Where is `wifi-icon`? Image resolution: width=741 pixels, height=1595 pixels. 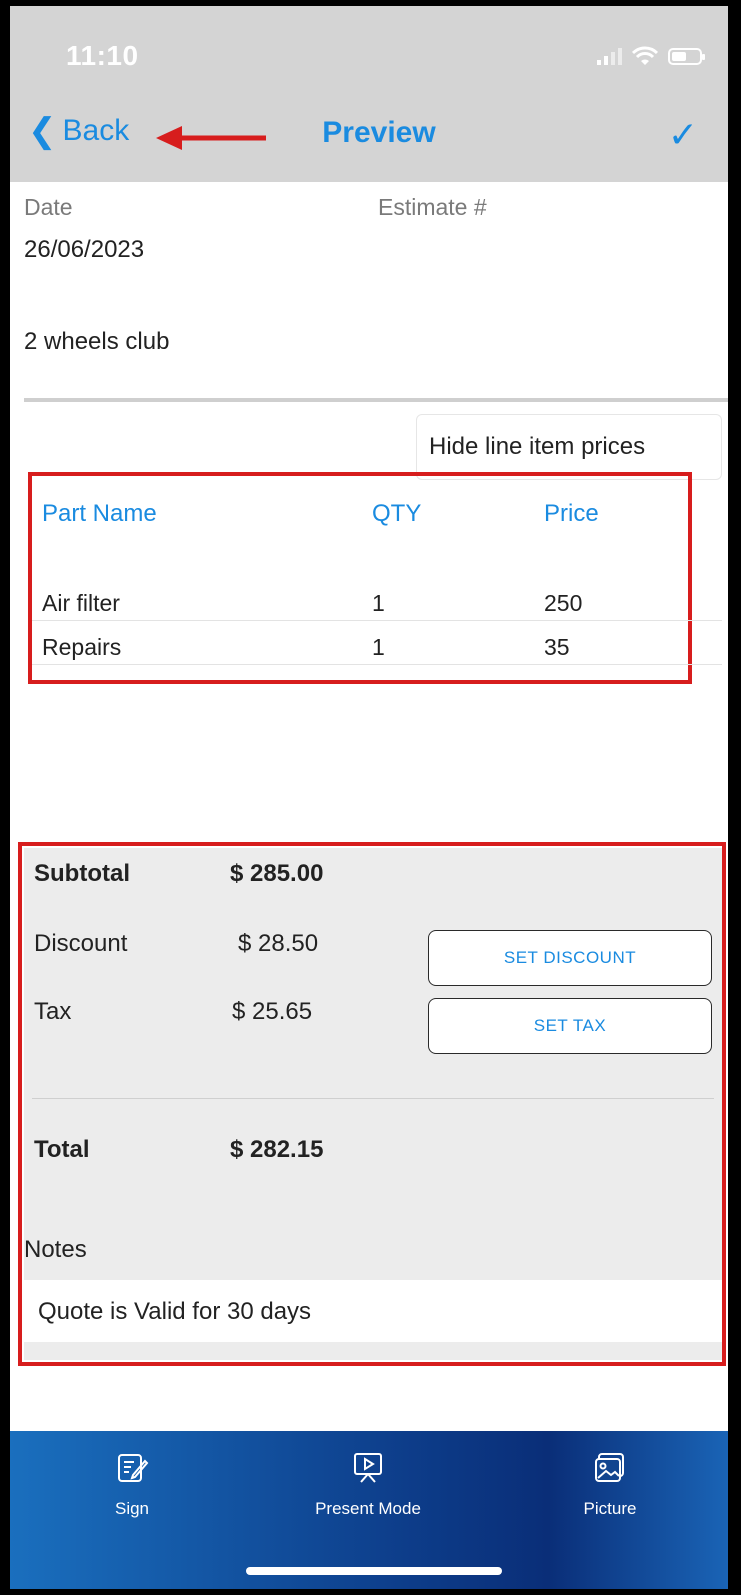 wifi-icon is located at coordinates (645, 55).